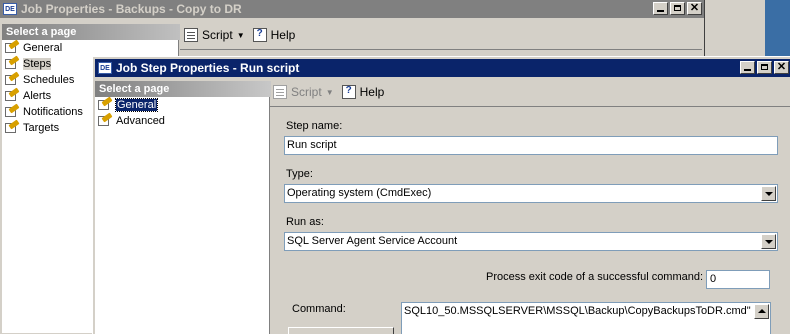 The width and height of the screenshot is (790, 334). I want to click on type-select: Operating system (CmdExec), so click(531, 193).